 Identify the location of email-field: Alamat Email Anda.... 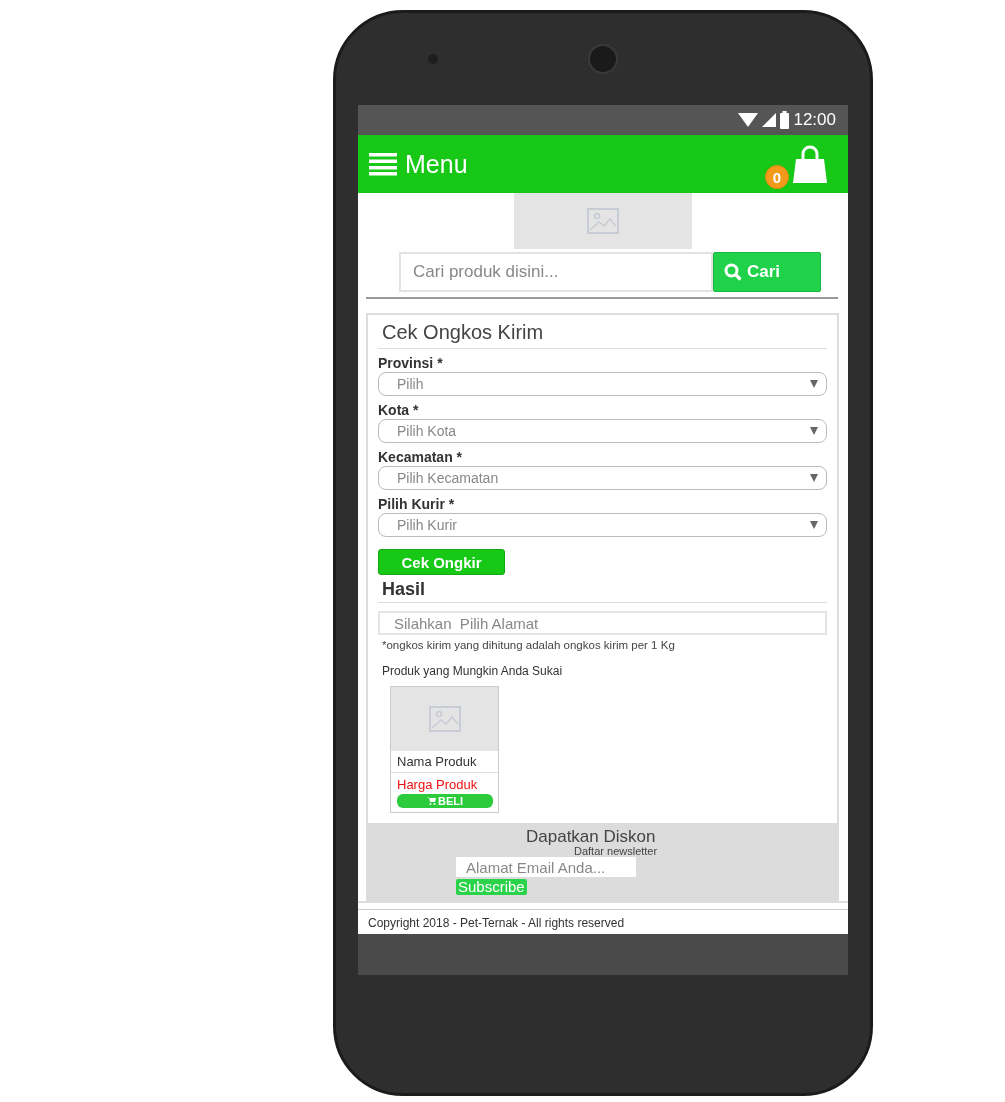
(546, 867).